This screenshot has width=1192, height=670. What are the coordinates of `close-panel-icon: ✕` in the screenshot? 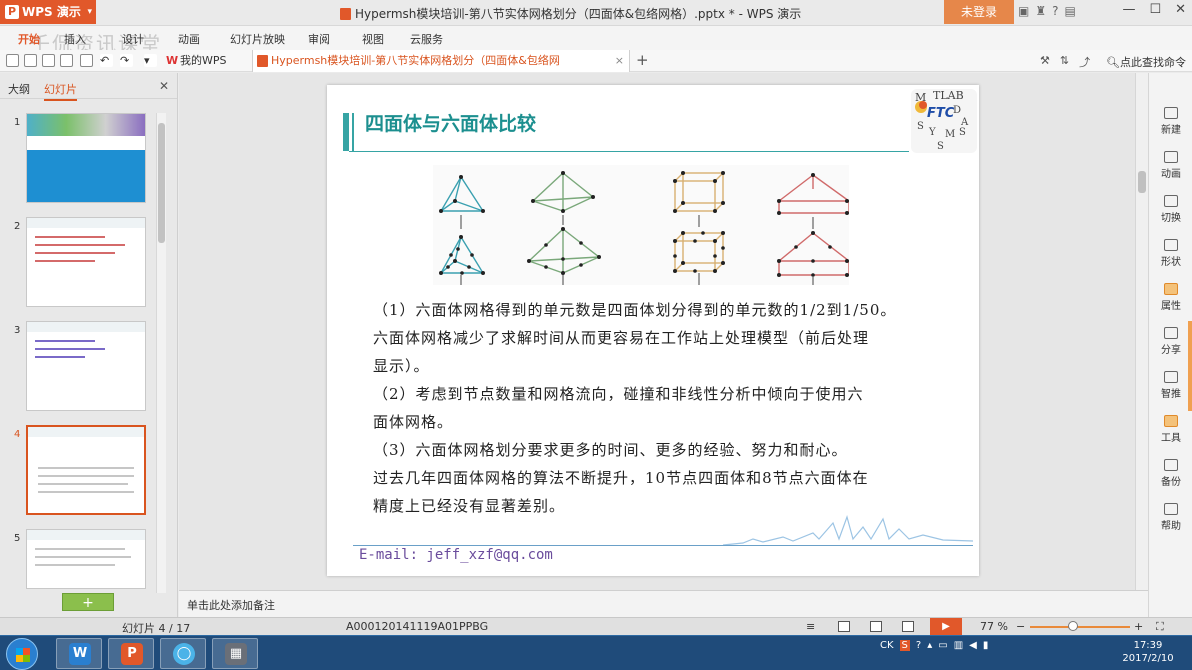 It's located at (164, 86).